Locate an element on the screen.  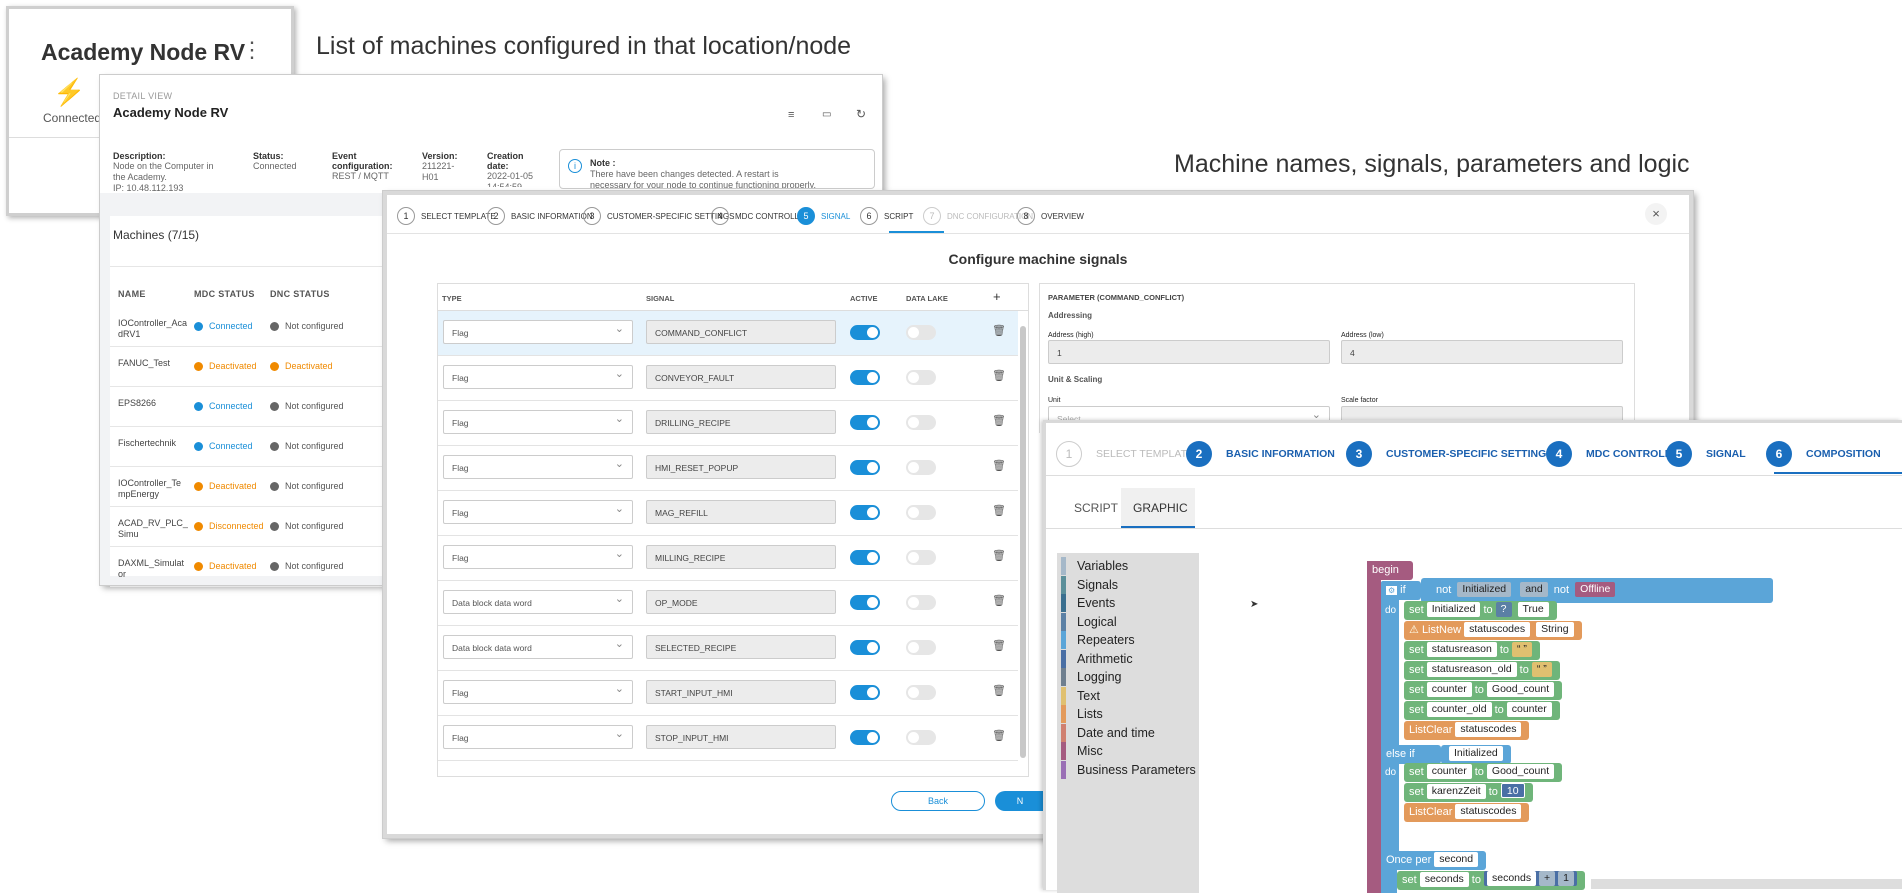
gear-icon: ⚙ is located at coordinates (1392, 590).